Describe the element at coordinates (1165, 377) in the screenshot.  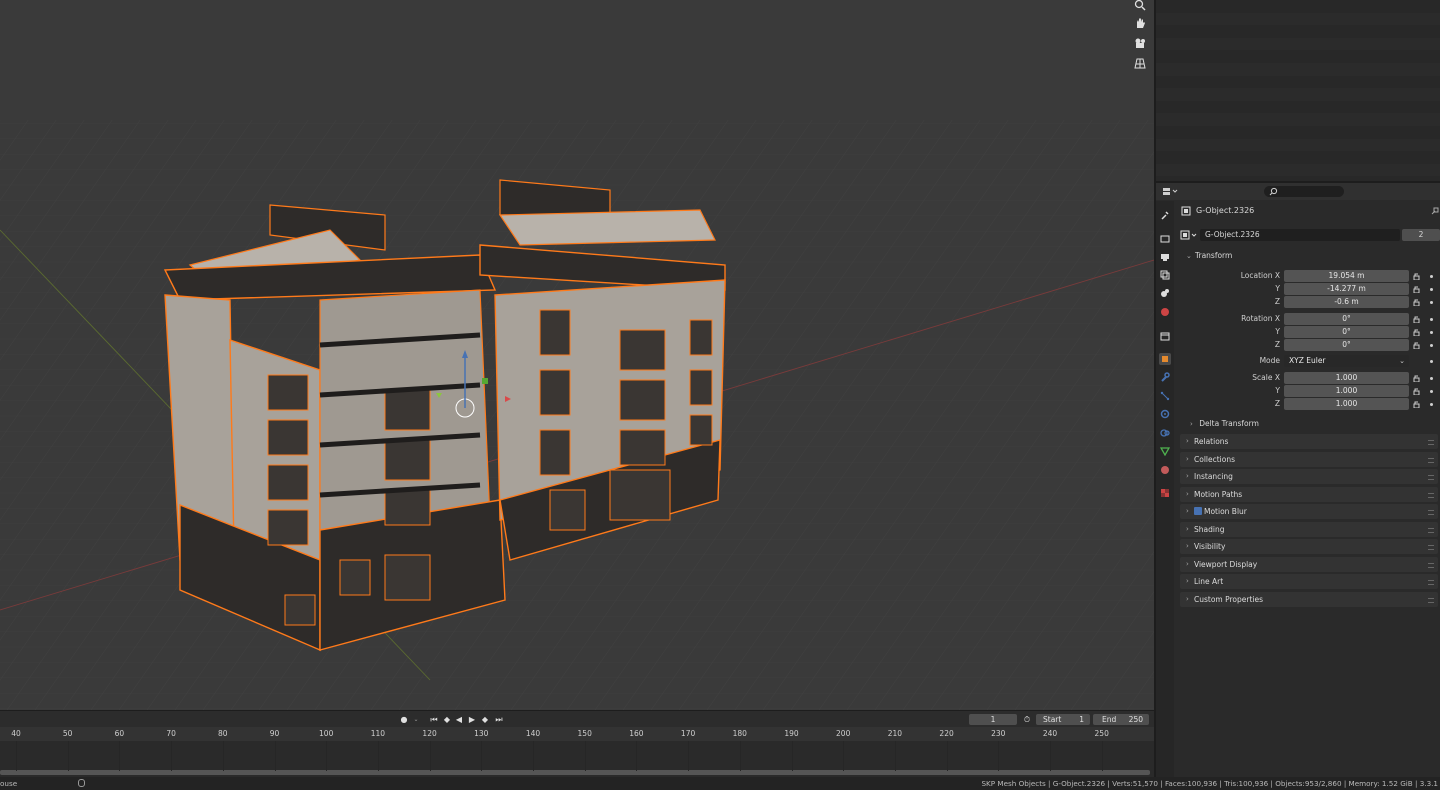
I see `modifier-wrench-icon` at that location.